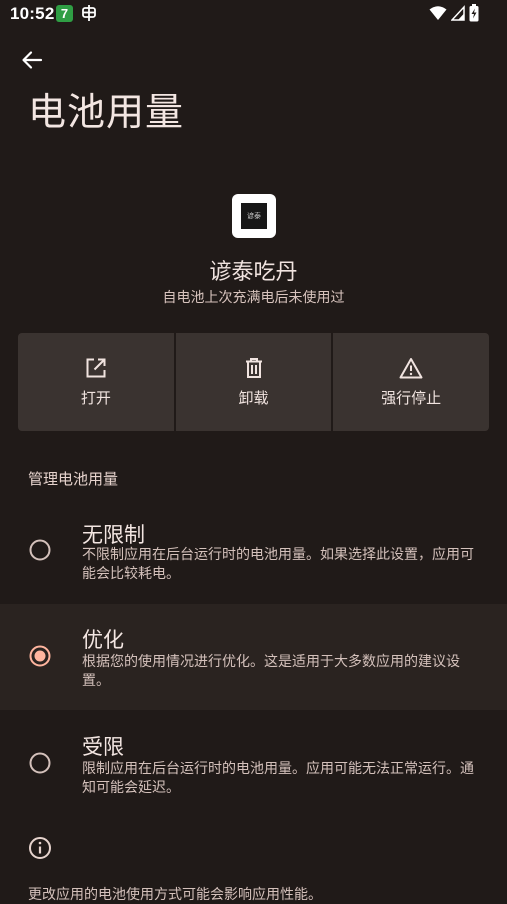  I want to click on trash-icon, so click(253, 367).